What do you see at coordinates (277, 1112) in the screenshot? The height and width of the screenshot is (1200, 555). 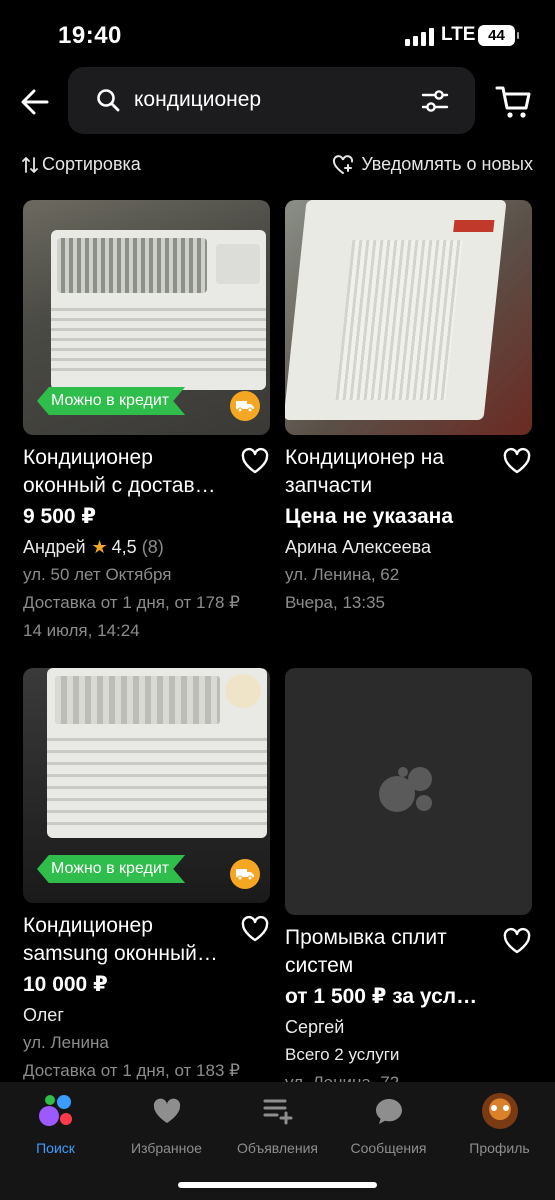 I see `ads-list-icon` at bounding box center [277, 1112].